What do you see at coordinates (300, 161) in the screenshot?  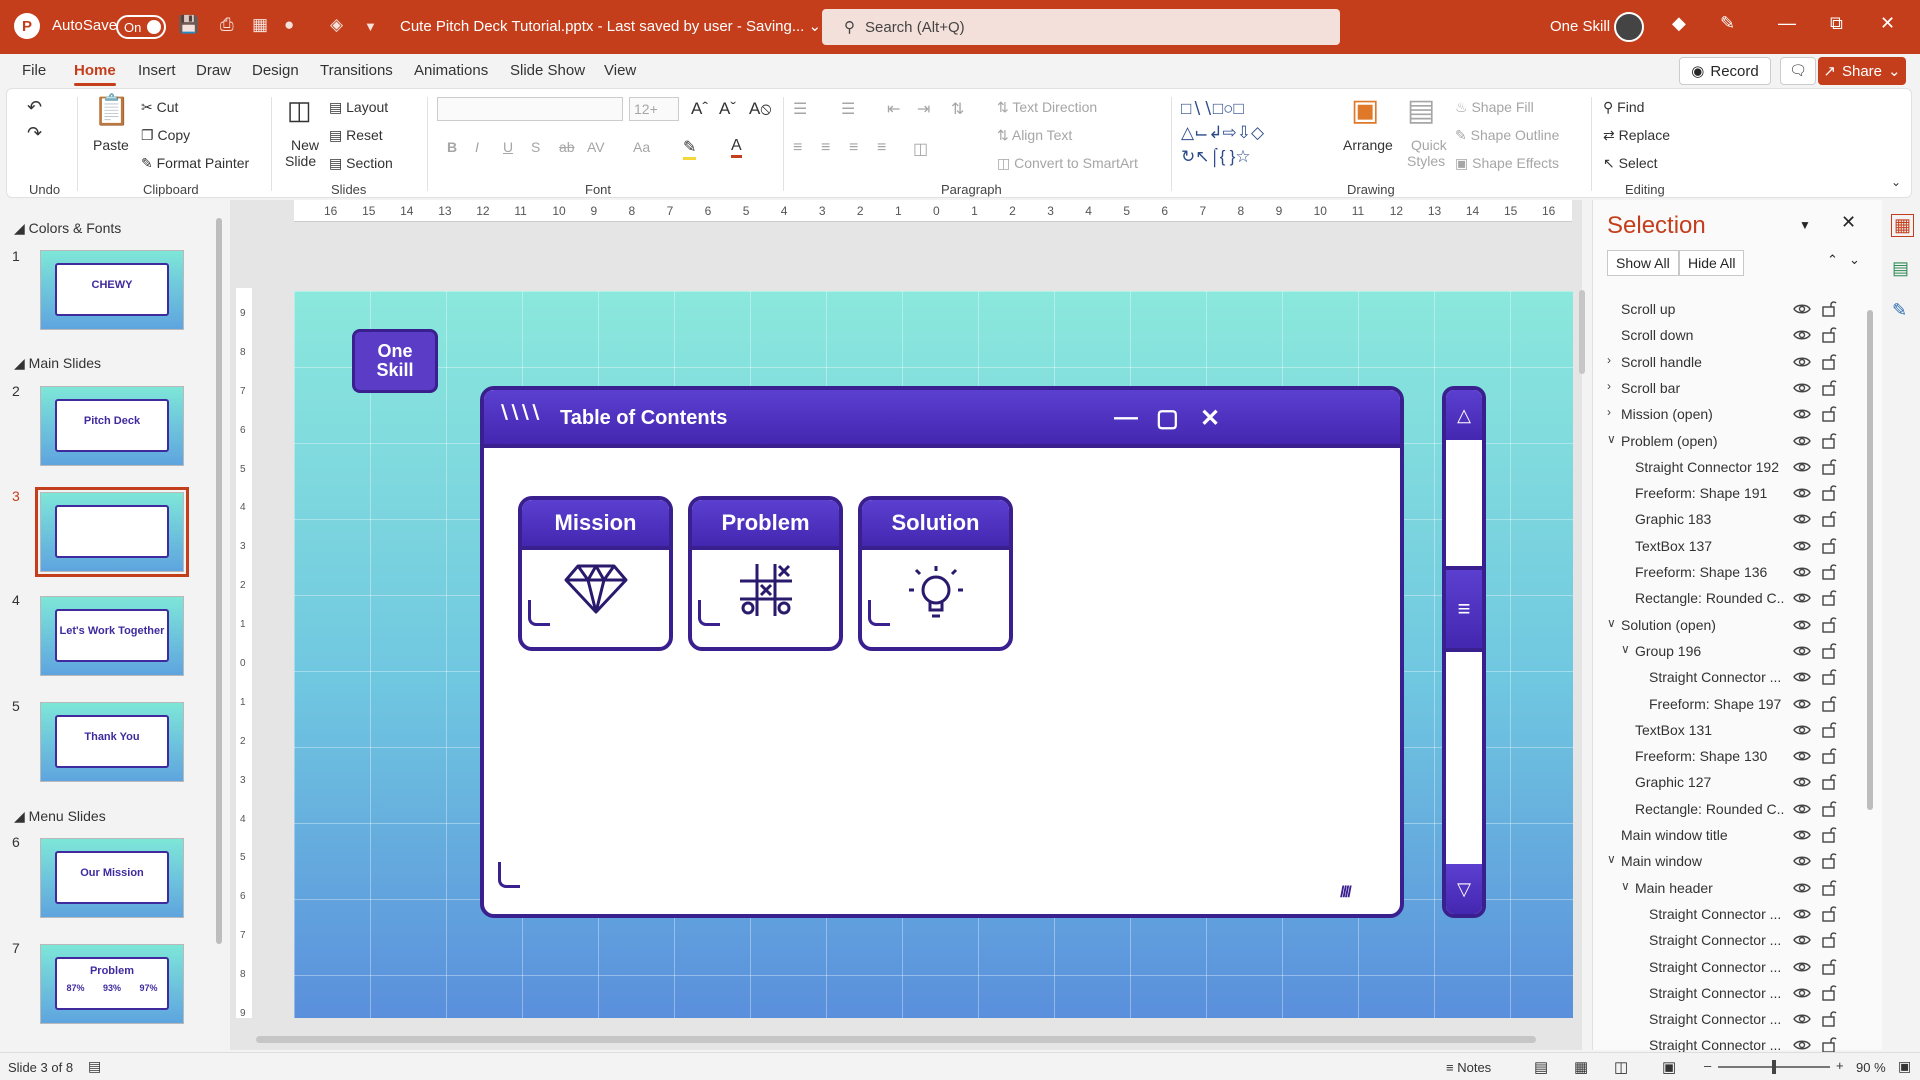 I see `new-slide-label-2: Slide` at bounding box center [300, 161].